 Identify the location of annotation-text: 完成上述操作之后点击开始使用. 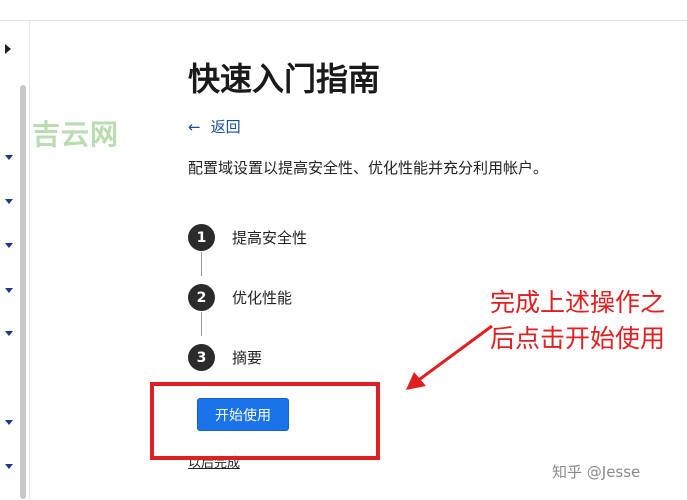
(578, 320).